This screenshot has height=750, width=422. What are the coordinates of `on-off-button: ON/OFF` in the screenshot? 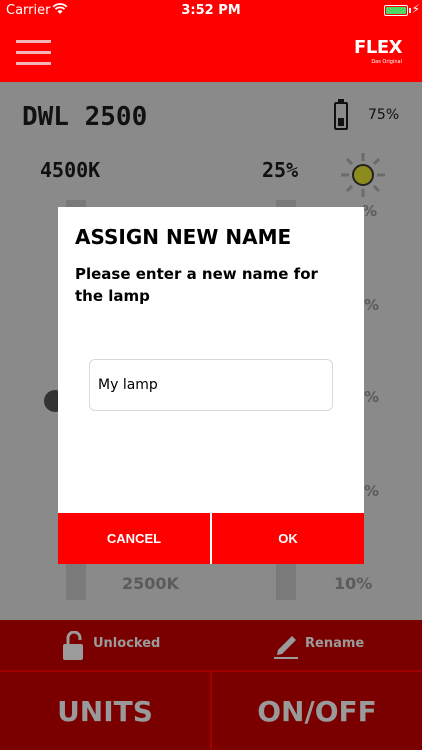 It's located at (317, 711).